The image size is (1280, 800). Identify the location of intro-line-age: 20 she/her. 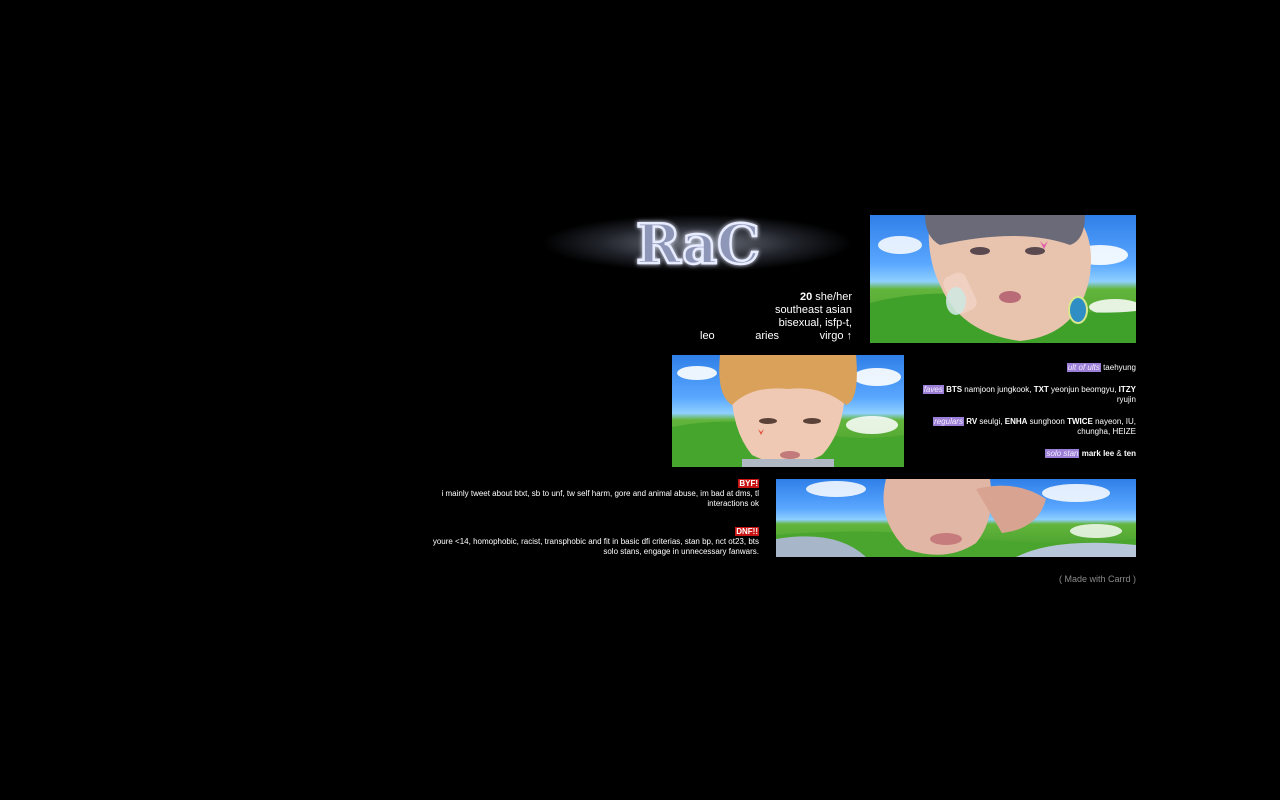
(776, 297).